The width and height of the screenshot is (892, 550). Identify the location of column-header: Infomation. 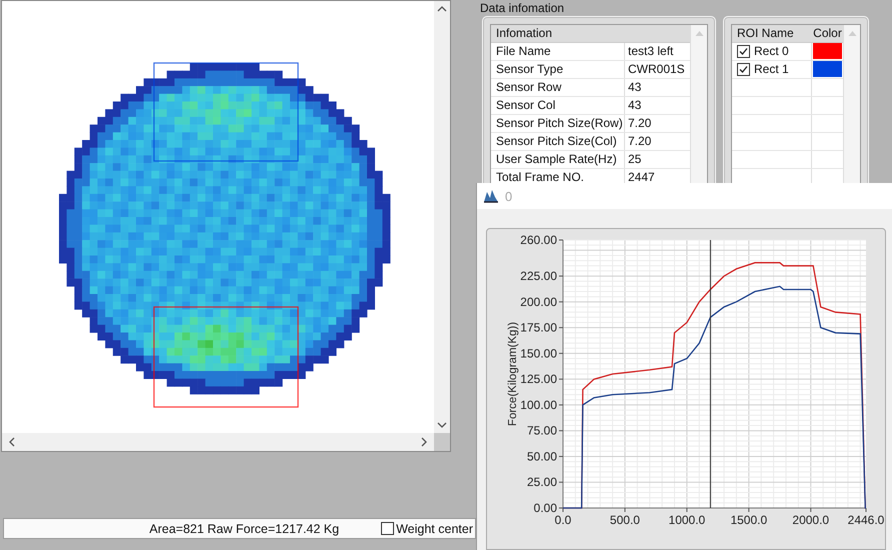
(590, 34).